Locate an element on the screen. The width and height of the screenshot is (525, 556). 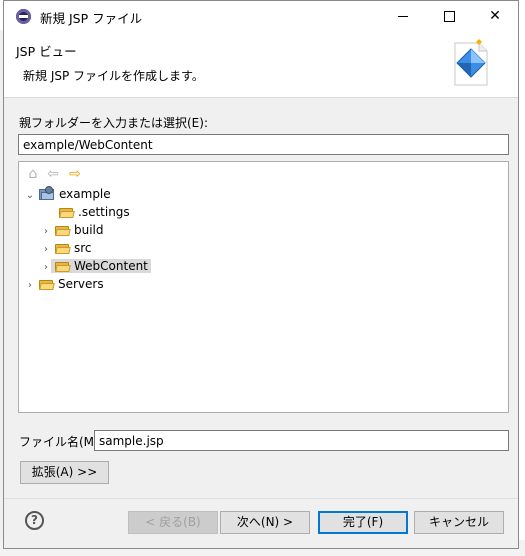
forward-arrow-icon: ⇨ is located at coordinates (75, 174).